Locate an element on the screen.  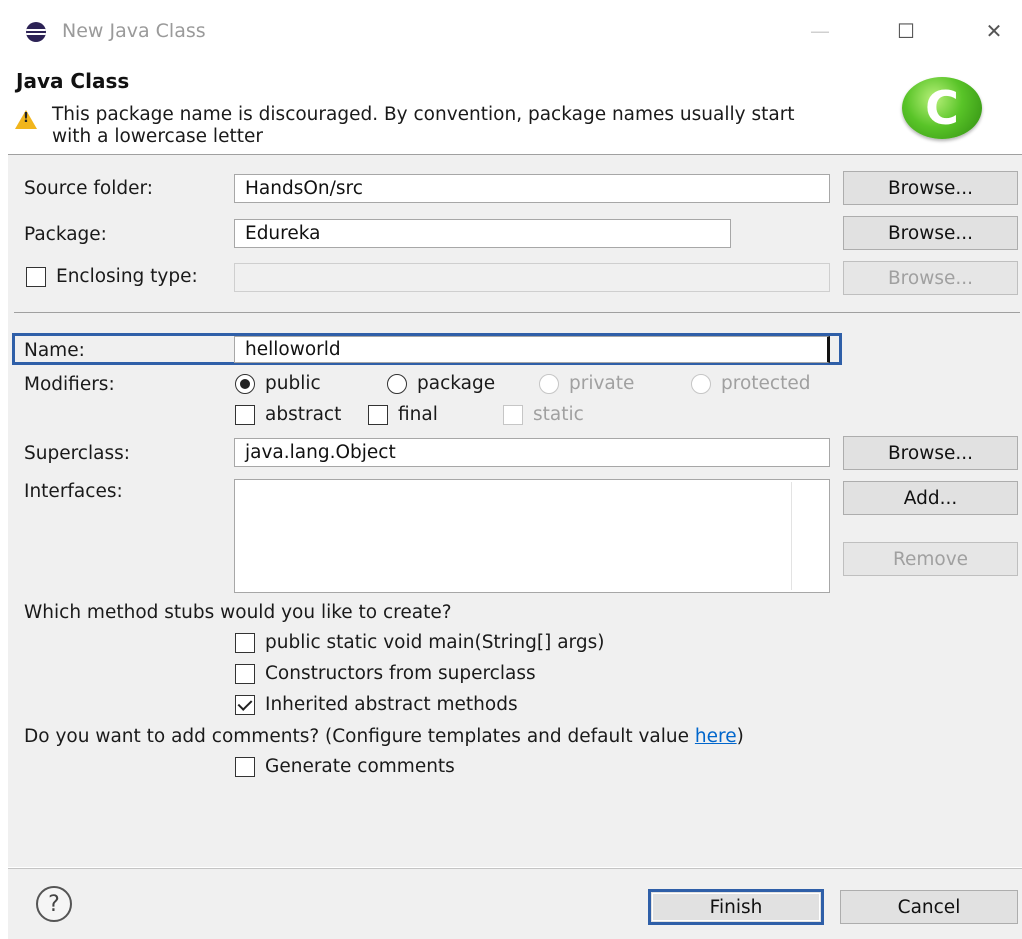
separator is located at coordinates (517, 312).